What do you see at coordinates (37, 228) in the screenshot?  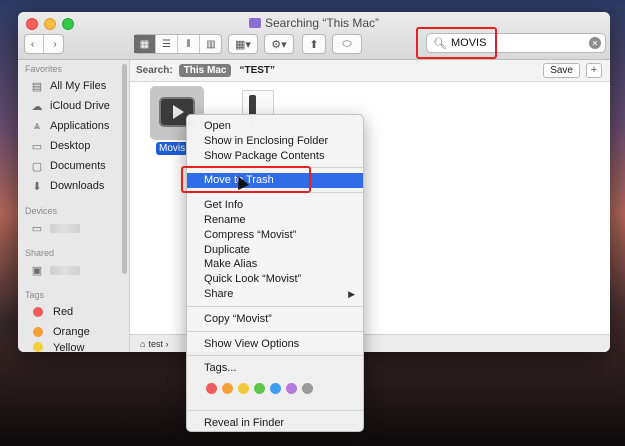 I see `disk-icon: ▭` at bounding box center [37, 228].